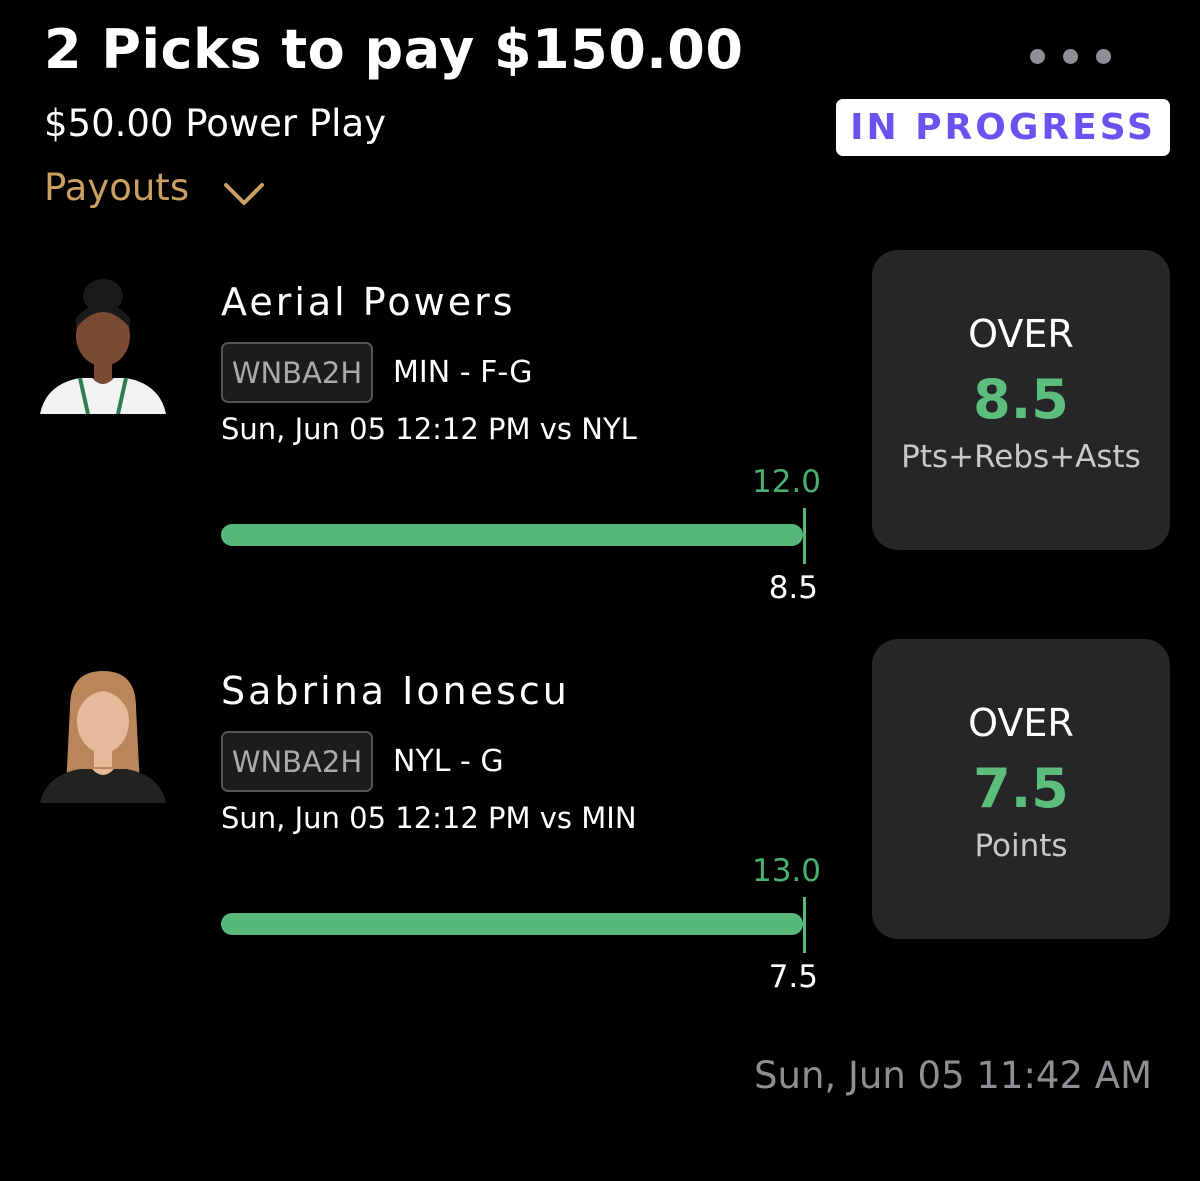 The height and width of the screenshot is (1181, 1200). What do you see at coordinates (429, 818) in the screenshot?
I see `game-info: Sun, Jun 05 12:12 PM vs MIN` at bounding box center [429, 818].